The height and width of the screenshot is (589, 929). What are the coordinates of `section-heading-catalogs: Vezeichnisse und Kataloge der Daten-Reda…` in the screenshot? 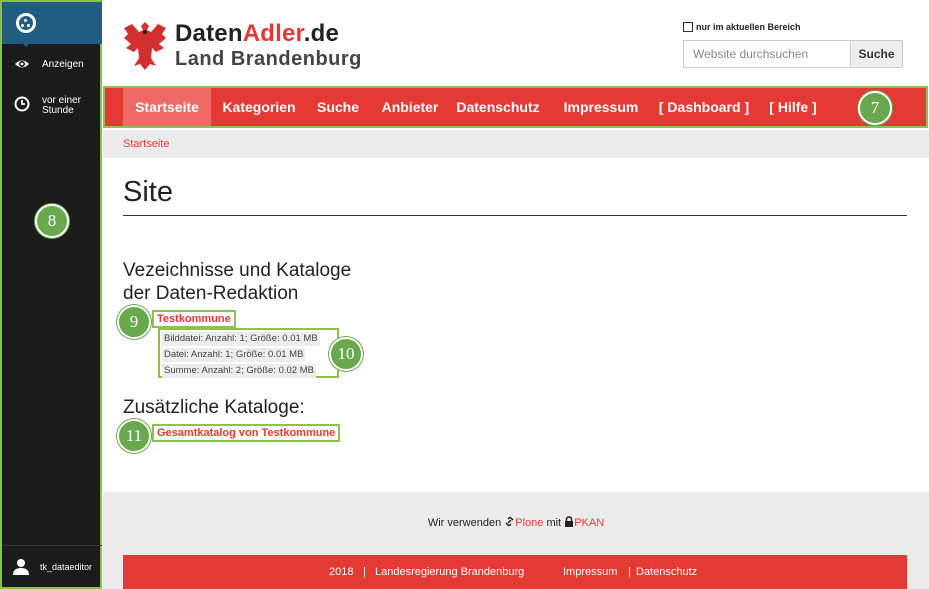 It's located at (237, 282).